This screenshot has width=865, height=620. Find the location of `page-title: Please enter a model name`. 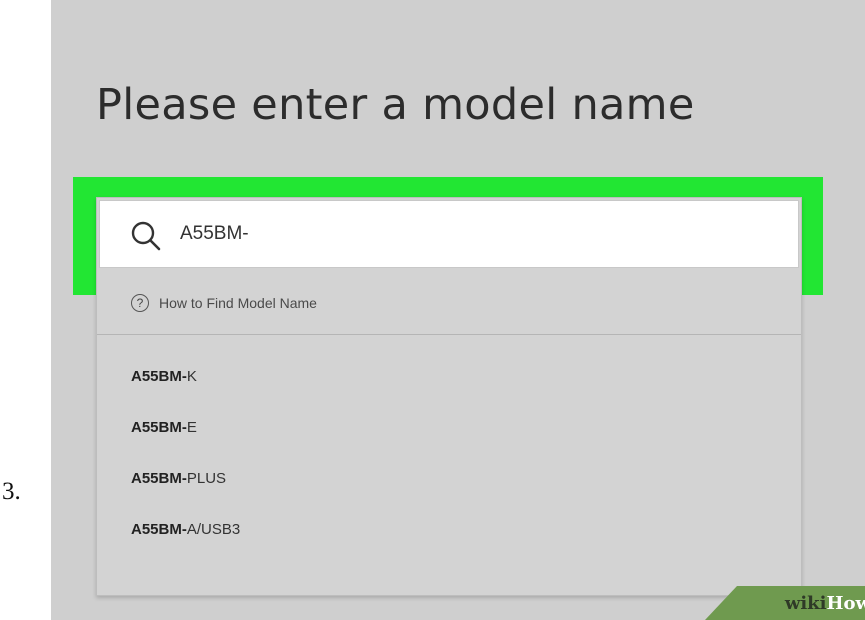

page-title: Please enter a model name is located at coordinates (395, 105).